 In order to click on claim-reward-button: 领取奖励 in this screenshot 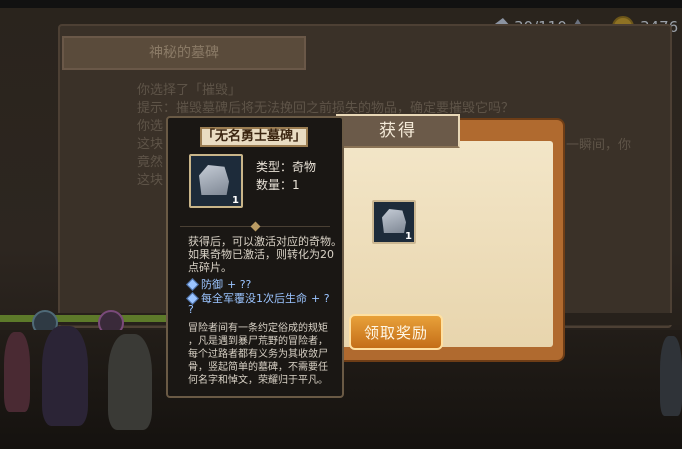, I will do `click(396, 332)`.